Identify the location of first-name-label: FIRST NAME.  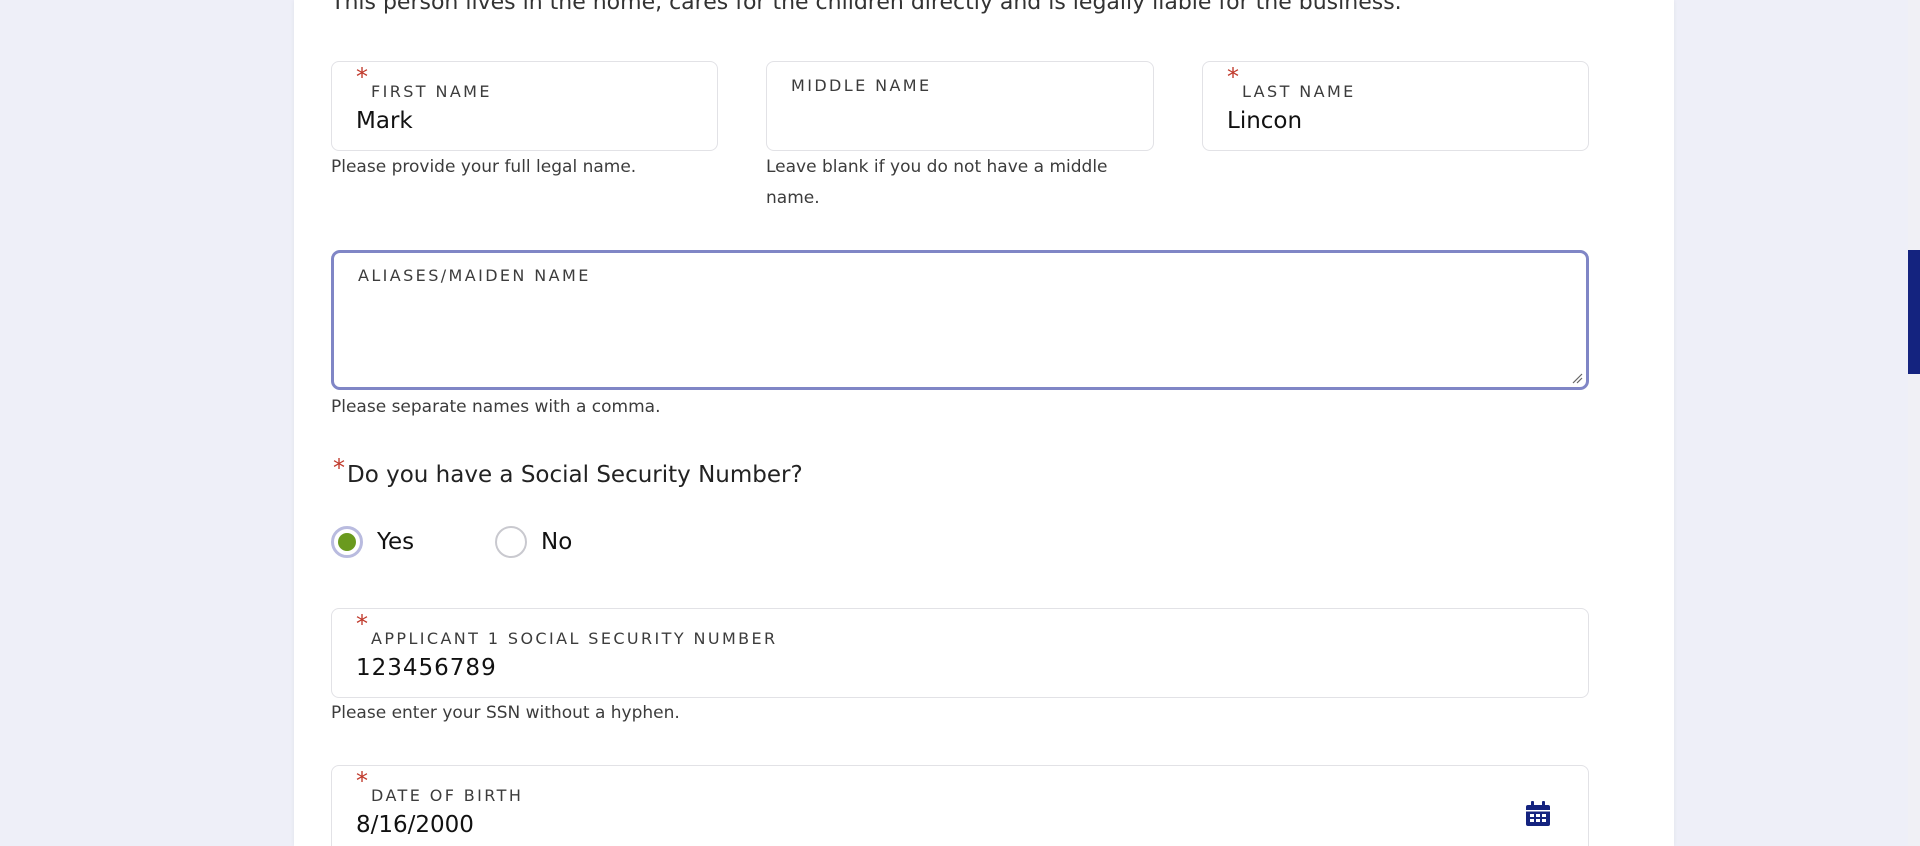
(431, 91).